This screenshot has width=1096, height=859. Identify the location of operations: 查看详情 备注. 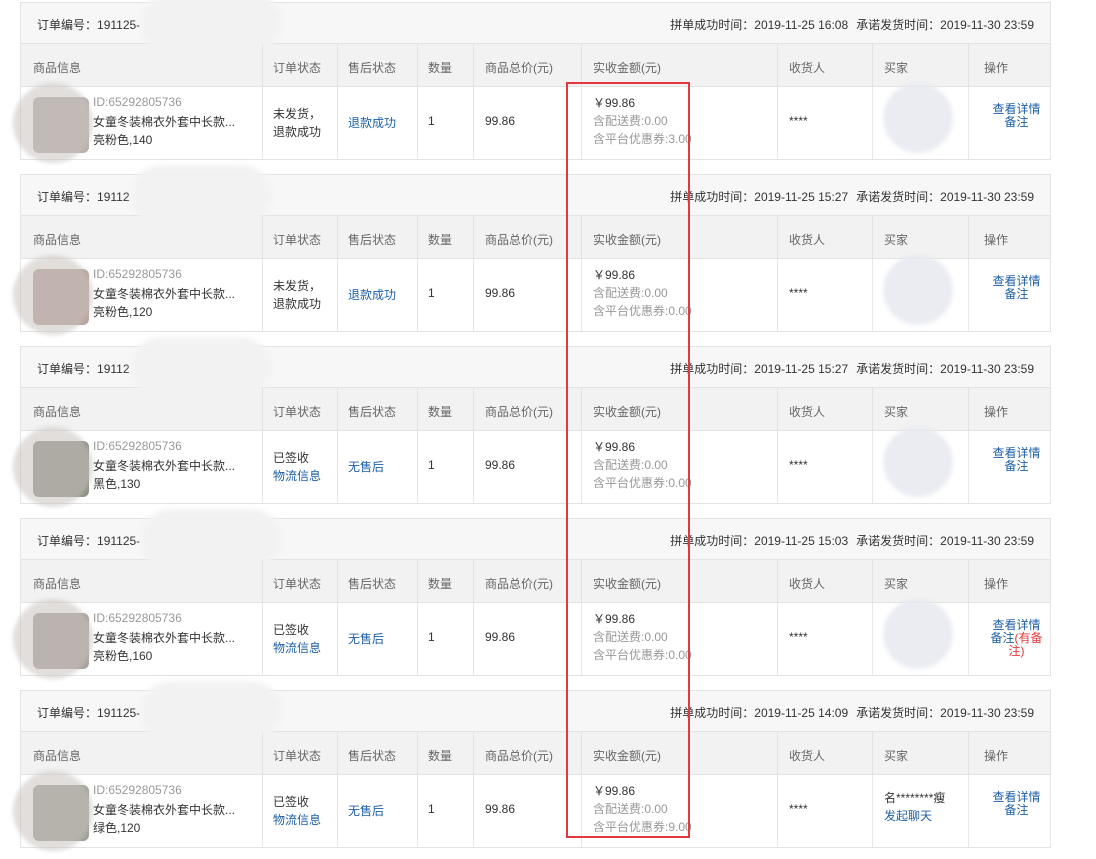
(1016, 288).